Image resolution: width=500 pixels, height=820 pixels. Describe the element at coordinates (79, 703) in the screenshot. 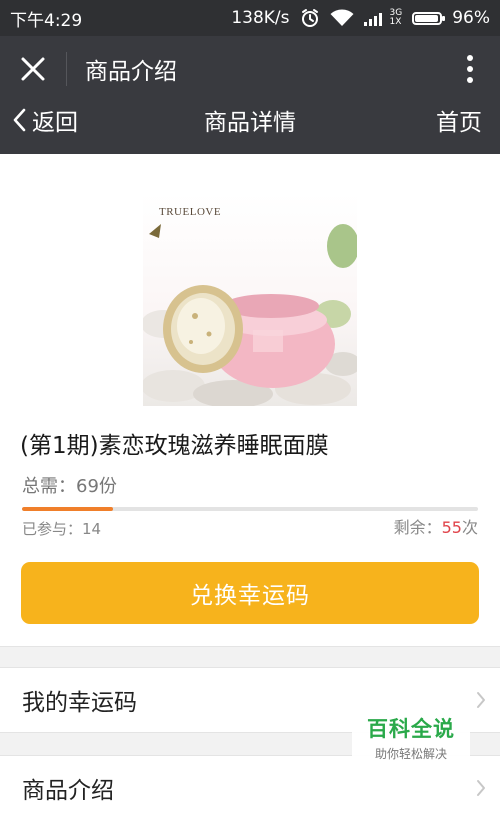

I see `my-lucky-codes-label: 我的幸运码` at that location.